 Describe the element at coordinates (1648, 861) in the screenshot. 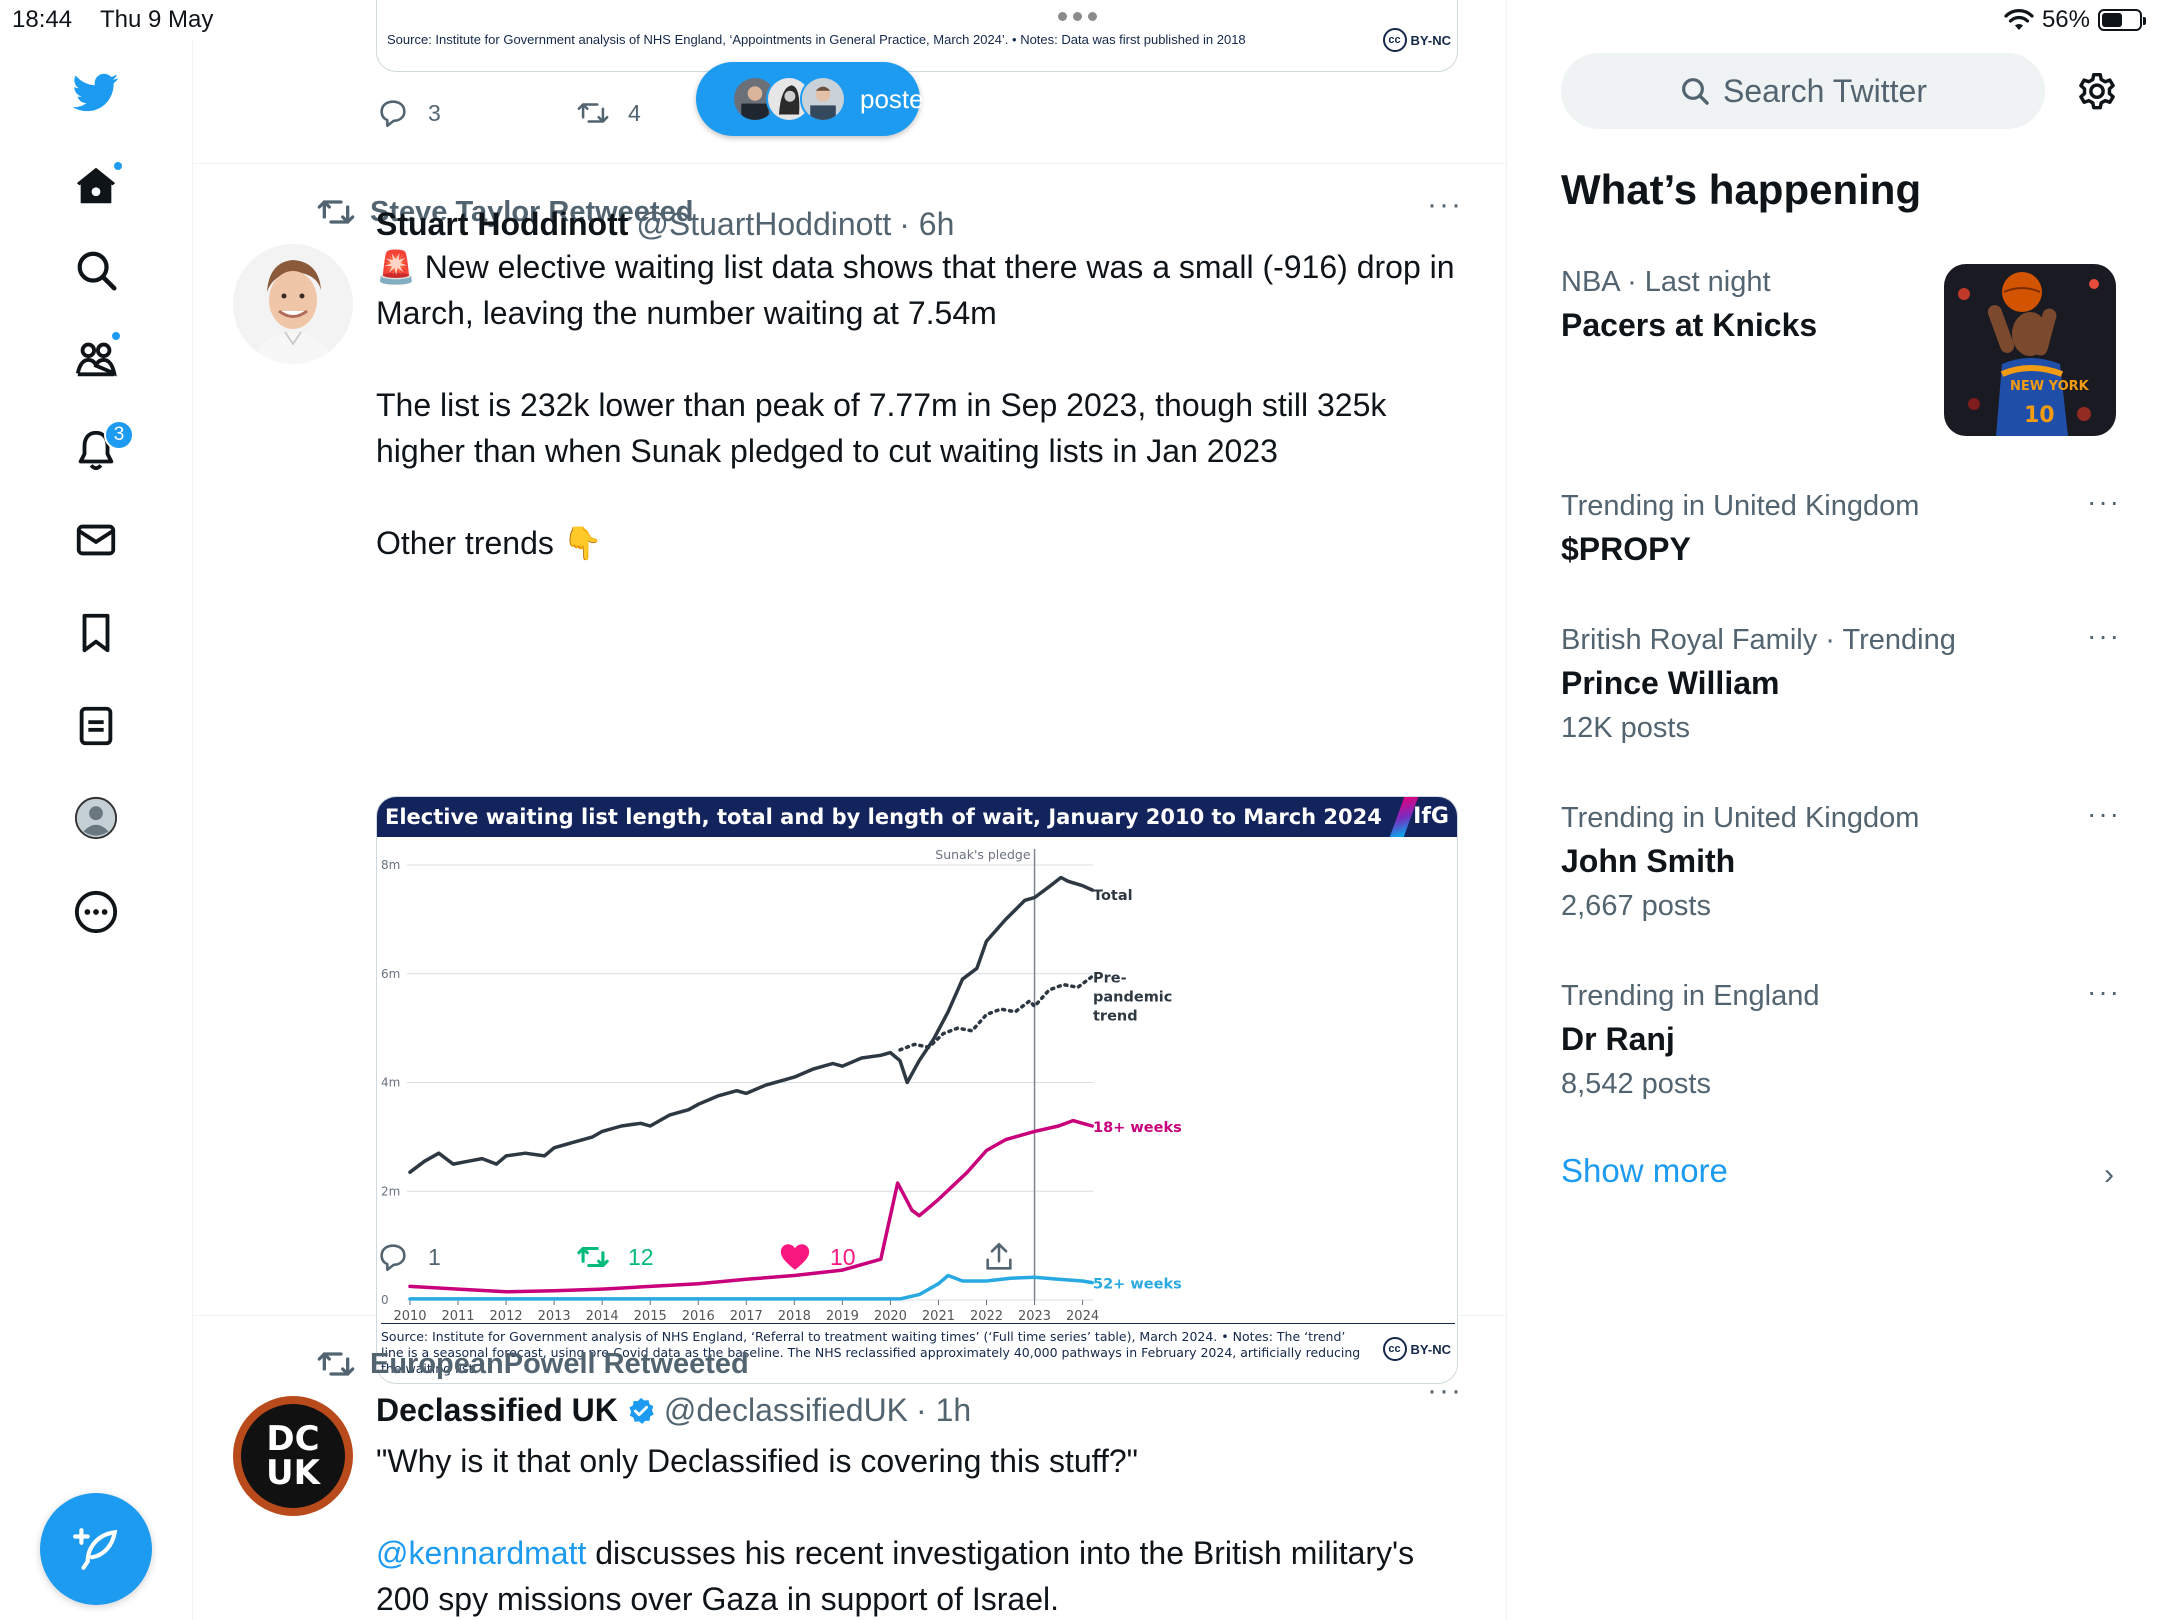

I see `trend-name: John Smith` at that location.